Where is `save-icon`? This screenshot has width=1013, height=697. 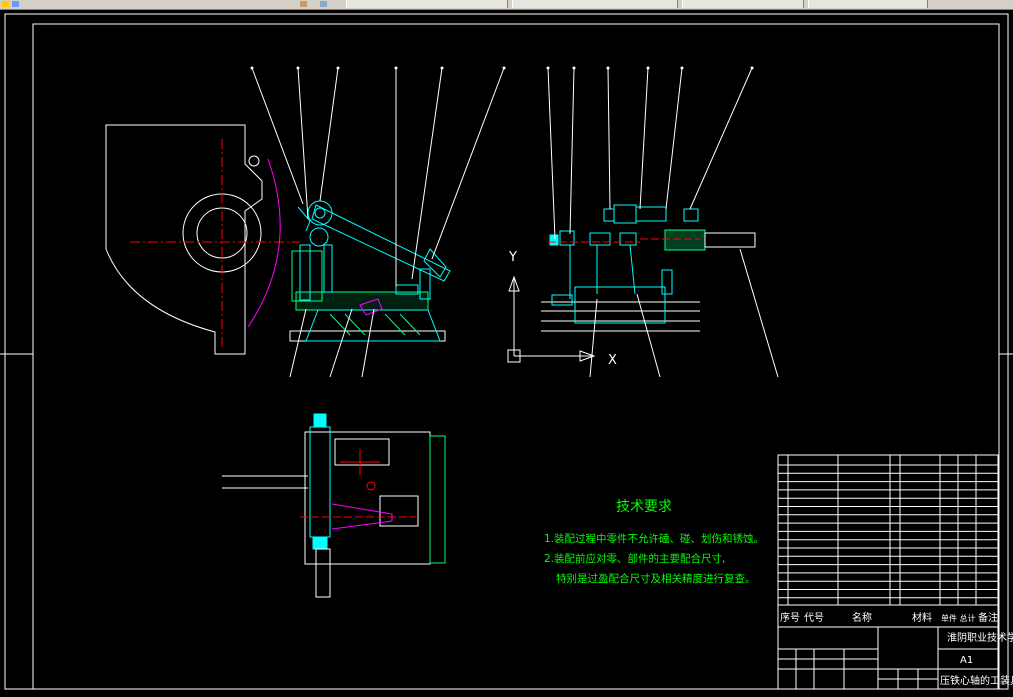 save-icon is located at coordinates (15, 4).